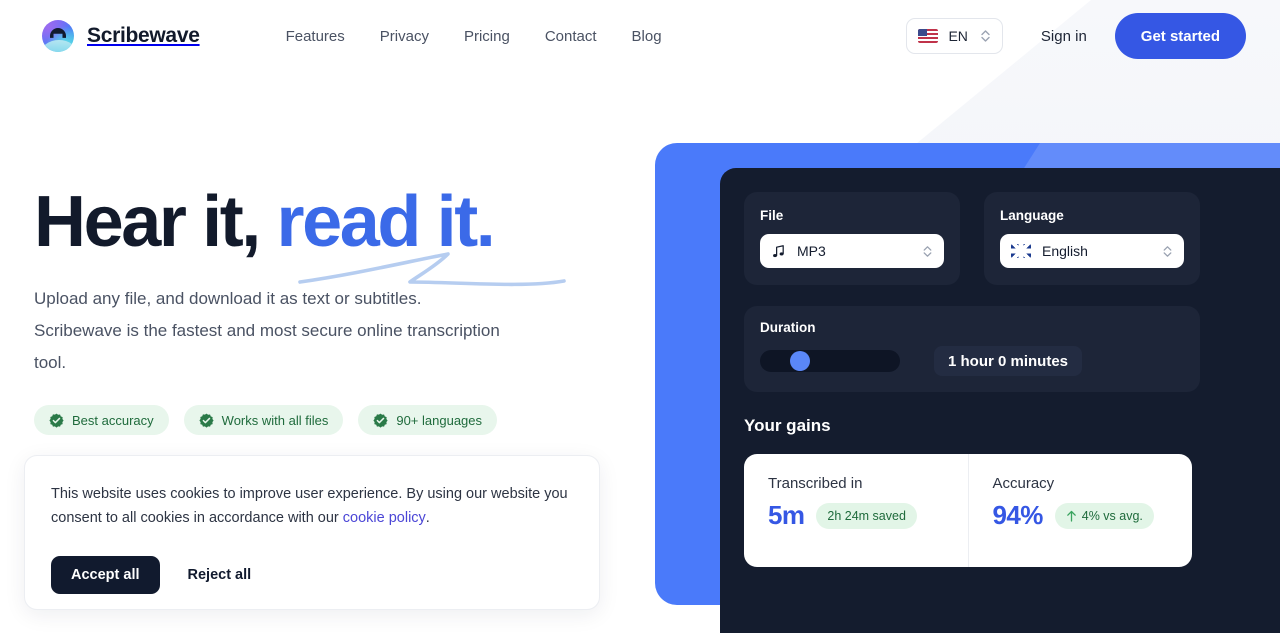  Describe the element at coordinates (788, 327) in the screenshot. I see `duration-label: Duration` at that location.